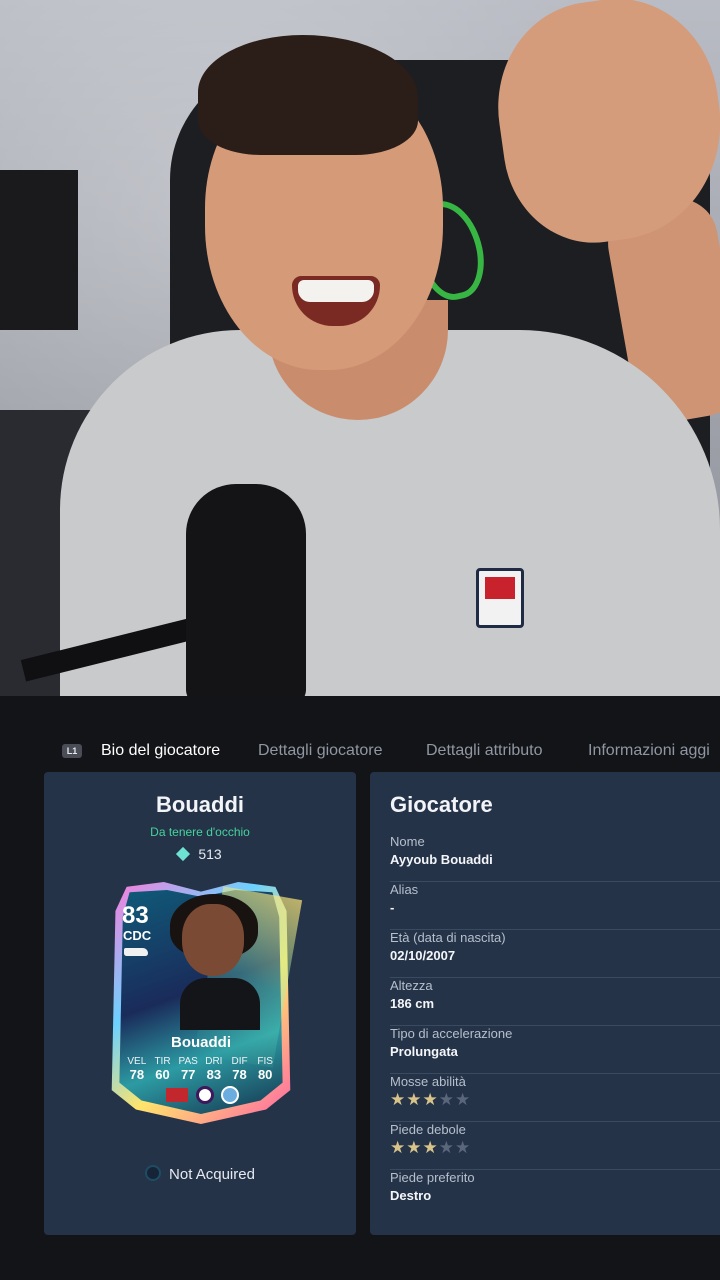 The width and height of the screenshot is (720, 1280). Describe the element at coordinates (555, 1146) in the screenshot. I see `info-row-piede-debole: Piede debole ★★★★★` at that location.